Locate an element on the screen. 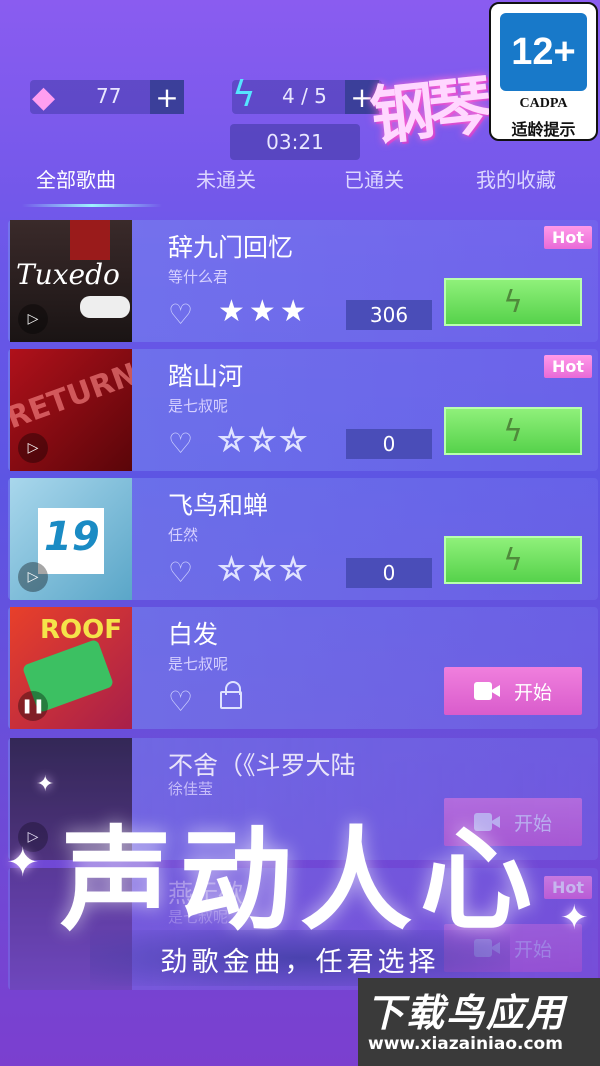 This screenshot has width=600, height=1066. active-tab-indicator is located at coordinates (92, 205).